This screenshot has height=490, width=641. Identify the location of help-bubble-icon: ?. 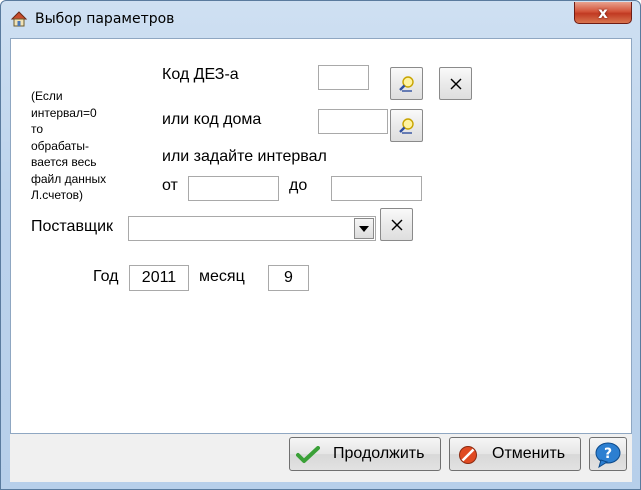
(608, 455).